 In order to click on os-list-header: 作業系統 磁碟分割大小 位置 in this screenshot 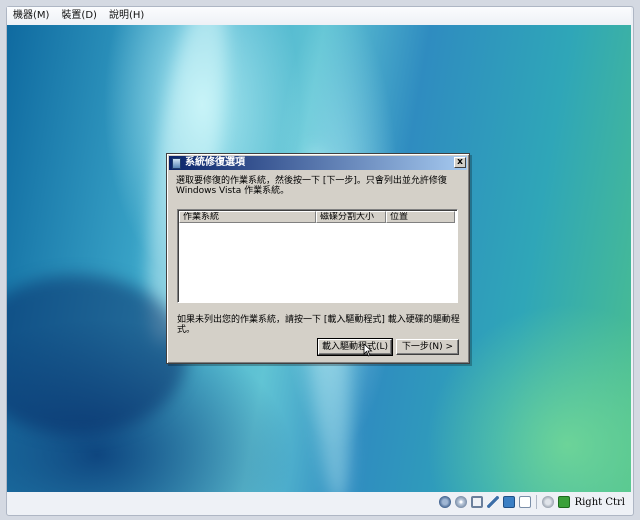, I will do `click(317, 217)`.